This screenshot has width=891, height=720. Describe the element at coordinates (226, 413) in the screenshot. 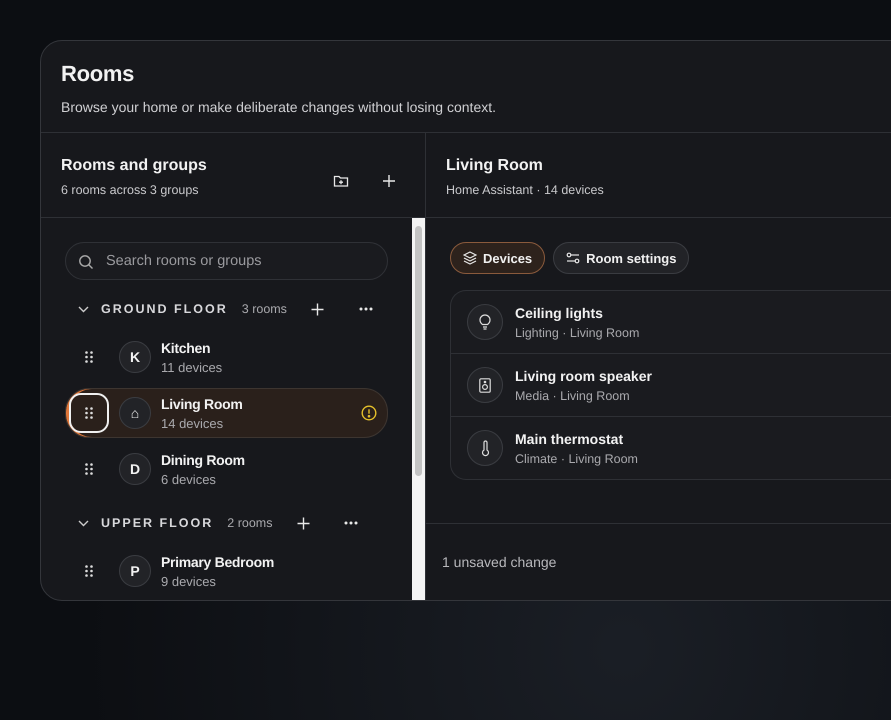

I see `room-item: ⌂ Living Room 14 devices` at that location.